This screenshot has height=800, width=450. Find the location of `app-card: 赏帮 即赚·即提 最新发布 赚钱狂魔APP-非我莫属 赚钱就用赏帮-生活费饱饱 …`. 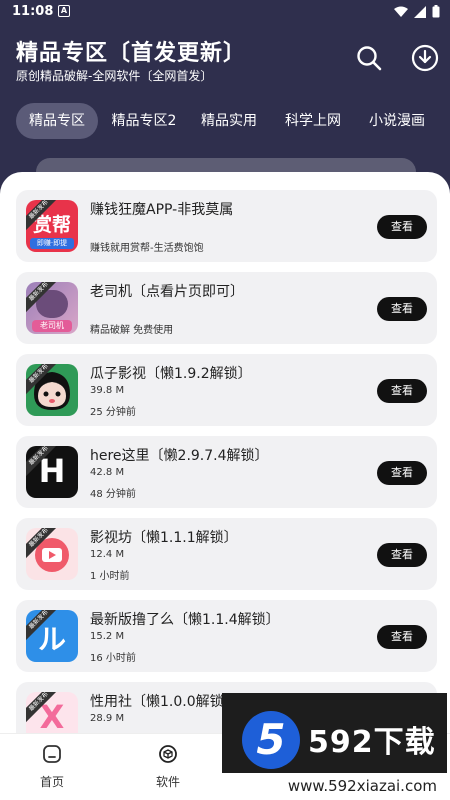

app-card: 赏帮 即赚·即提 最新发布 赚钱狂魔APP-非我莫属 赚钱就用赏帮-生活费饱饱 … is located at coordinates (226, 226).